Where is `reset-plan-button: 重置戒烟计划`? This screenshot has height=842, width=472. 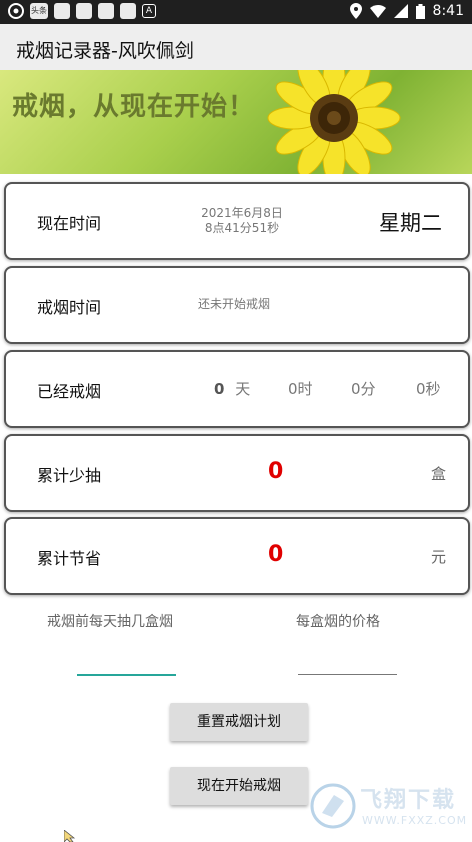 reset-plan-button: 重置戒烟计划 is located at coordinates (239, 722).